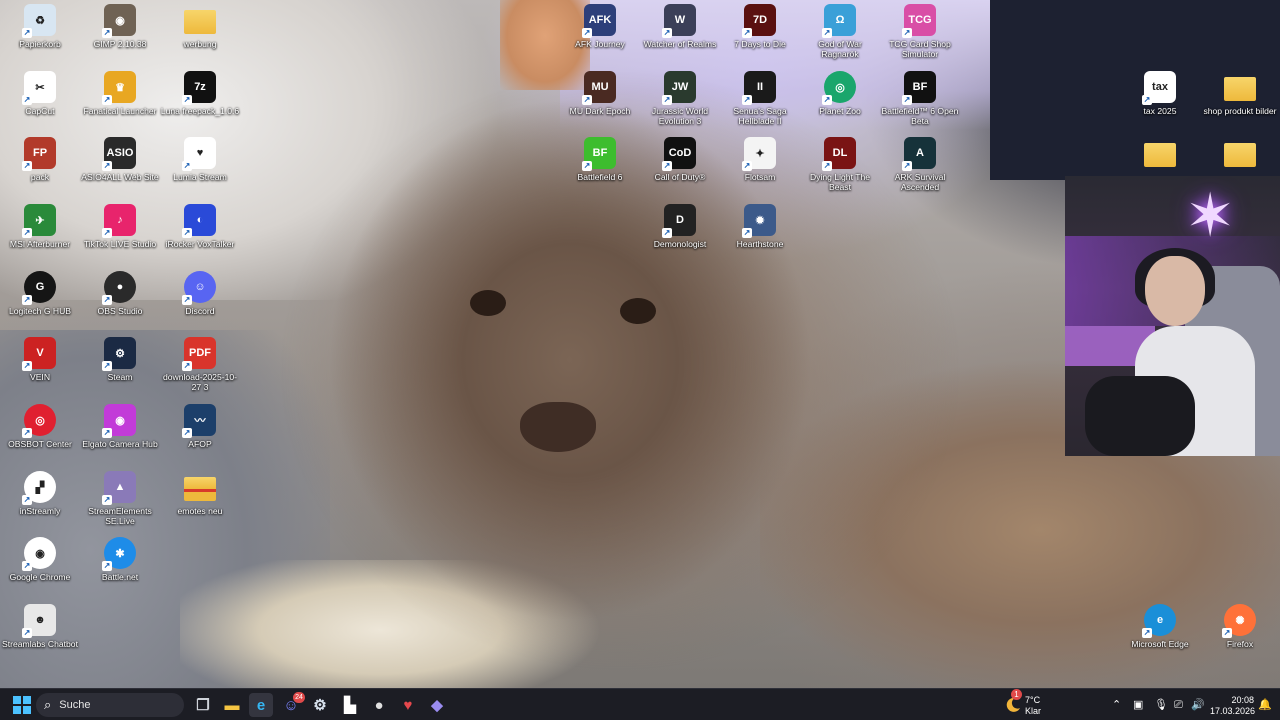 Image resolution: width=1280 pixels, height=720 pixels. What do you see at coordinates (1161, 705) in the screenshot?
I see `microphone-icon: 🎙` at bounding box center [1161, 705].